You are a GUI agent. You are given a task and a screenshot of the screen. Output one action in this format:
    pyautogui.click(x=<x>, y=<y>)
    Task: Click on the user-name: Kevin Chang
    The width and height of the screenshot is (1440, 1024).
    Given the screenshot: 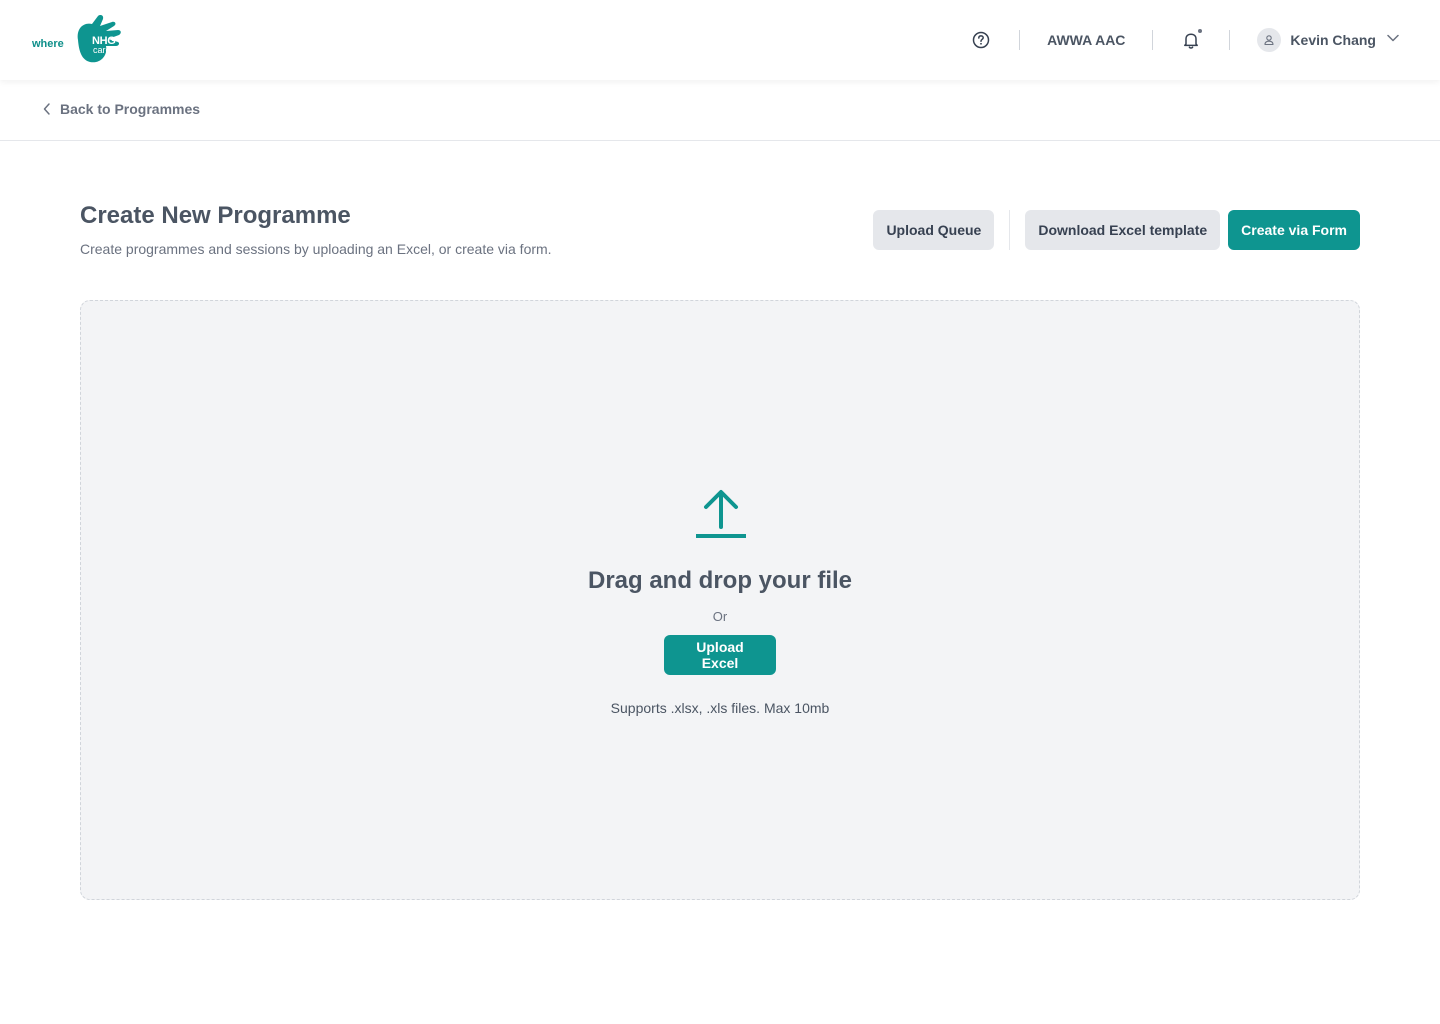 What is the action you would take?
    pyautogui.click(x=1333, y=40)
    